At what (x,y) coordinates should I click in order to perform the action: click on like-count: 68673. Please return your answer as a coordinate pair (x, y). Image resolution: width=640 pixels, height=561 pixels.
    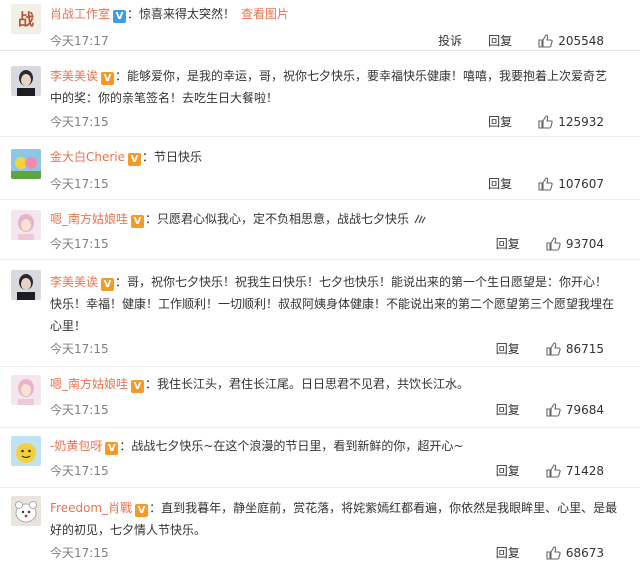
    Looking at the image, I should click on (584, 552).